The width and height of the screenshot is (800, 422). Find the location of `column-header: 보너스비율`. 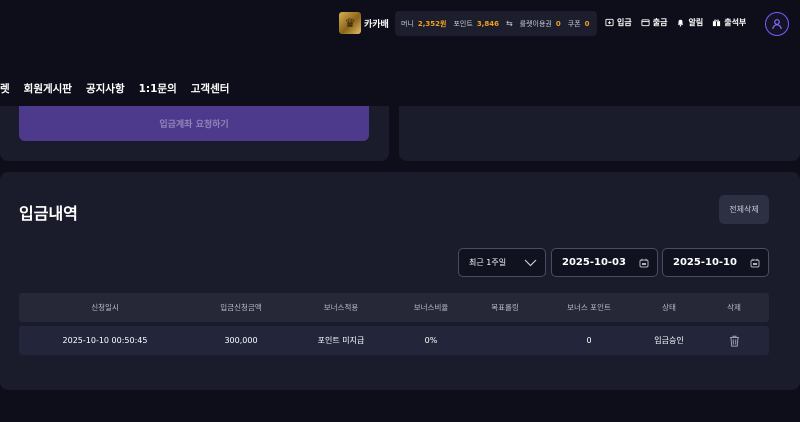

column-header: 보너스비율 is located at coordinates (431, 307).